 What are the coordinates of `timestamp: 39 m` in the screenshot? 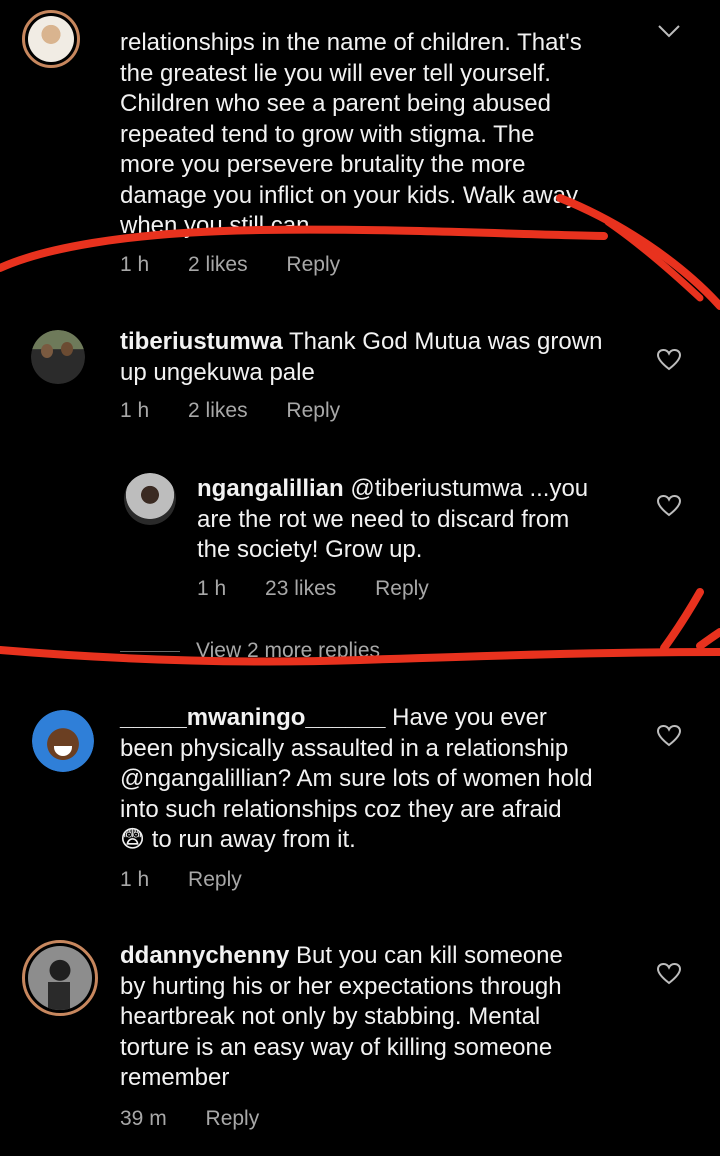 It's located at (143, 1118).